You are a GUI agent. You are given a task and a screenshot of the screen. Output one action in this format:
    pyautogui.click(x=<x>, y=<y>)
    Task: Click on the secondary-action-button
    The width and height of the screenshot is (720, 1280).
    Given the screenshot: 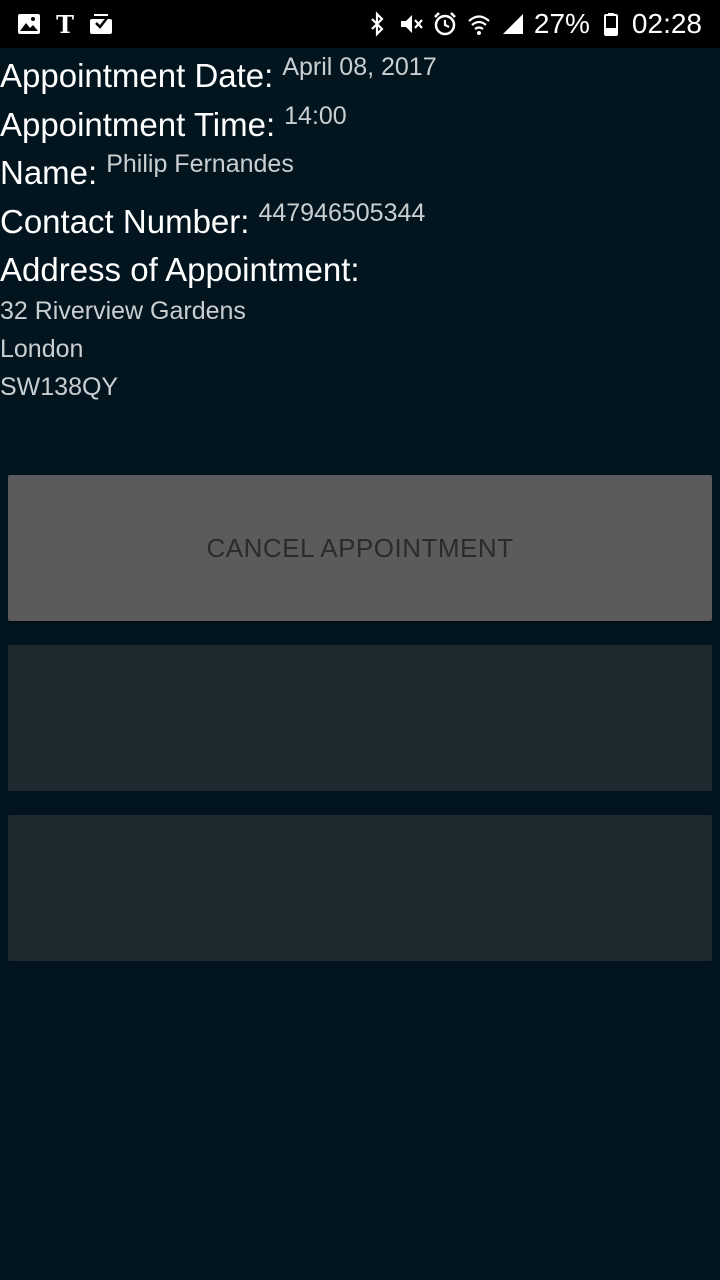 What is the action you would take?
    pyautogui.click(x=360, y=718)
    